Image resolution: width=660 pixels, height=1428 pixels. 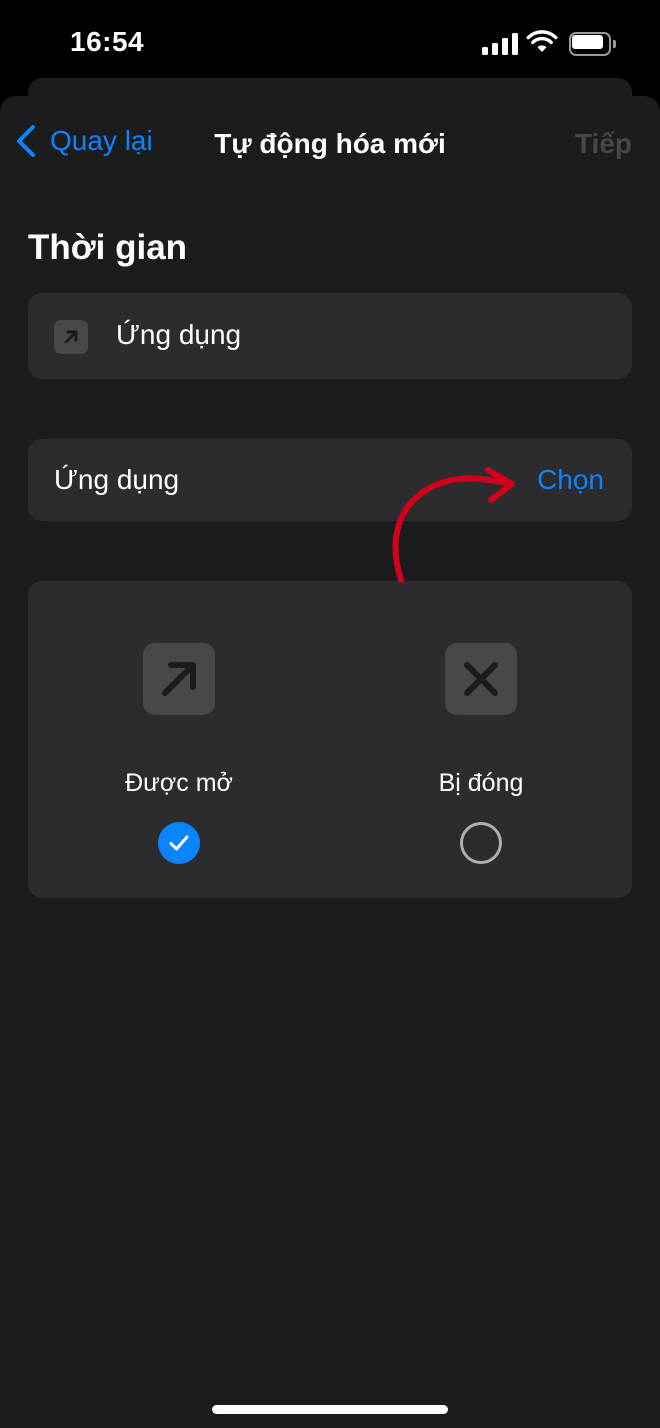 I want to click on wifi-icon, so click(x=542, y=41).